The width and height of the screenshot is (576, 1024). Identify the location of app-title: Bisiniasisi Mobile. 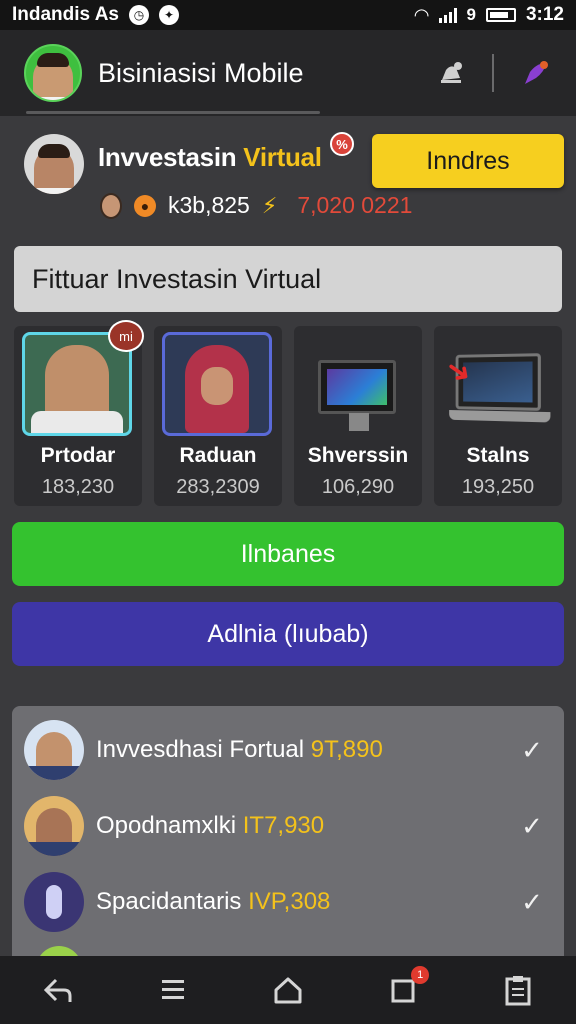
(201, 72).